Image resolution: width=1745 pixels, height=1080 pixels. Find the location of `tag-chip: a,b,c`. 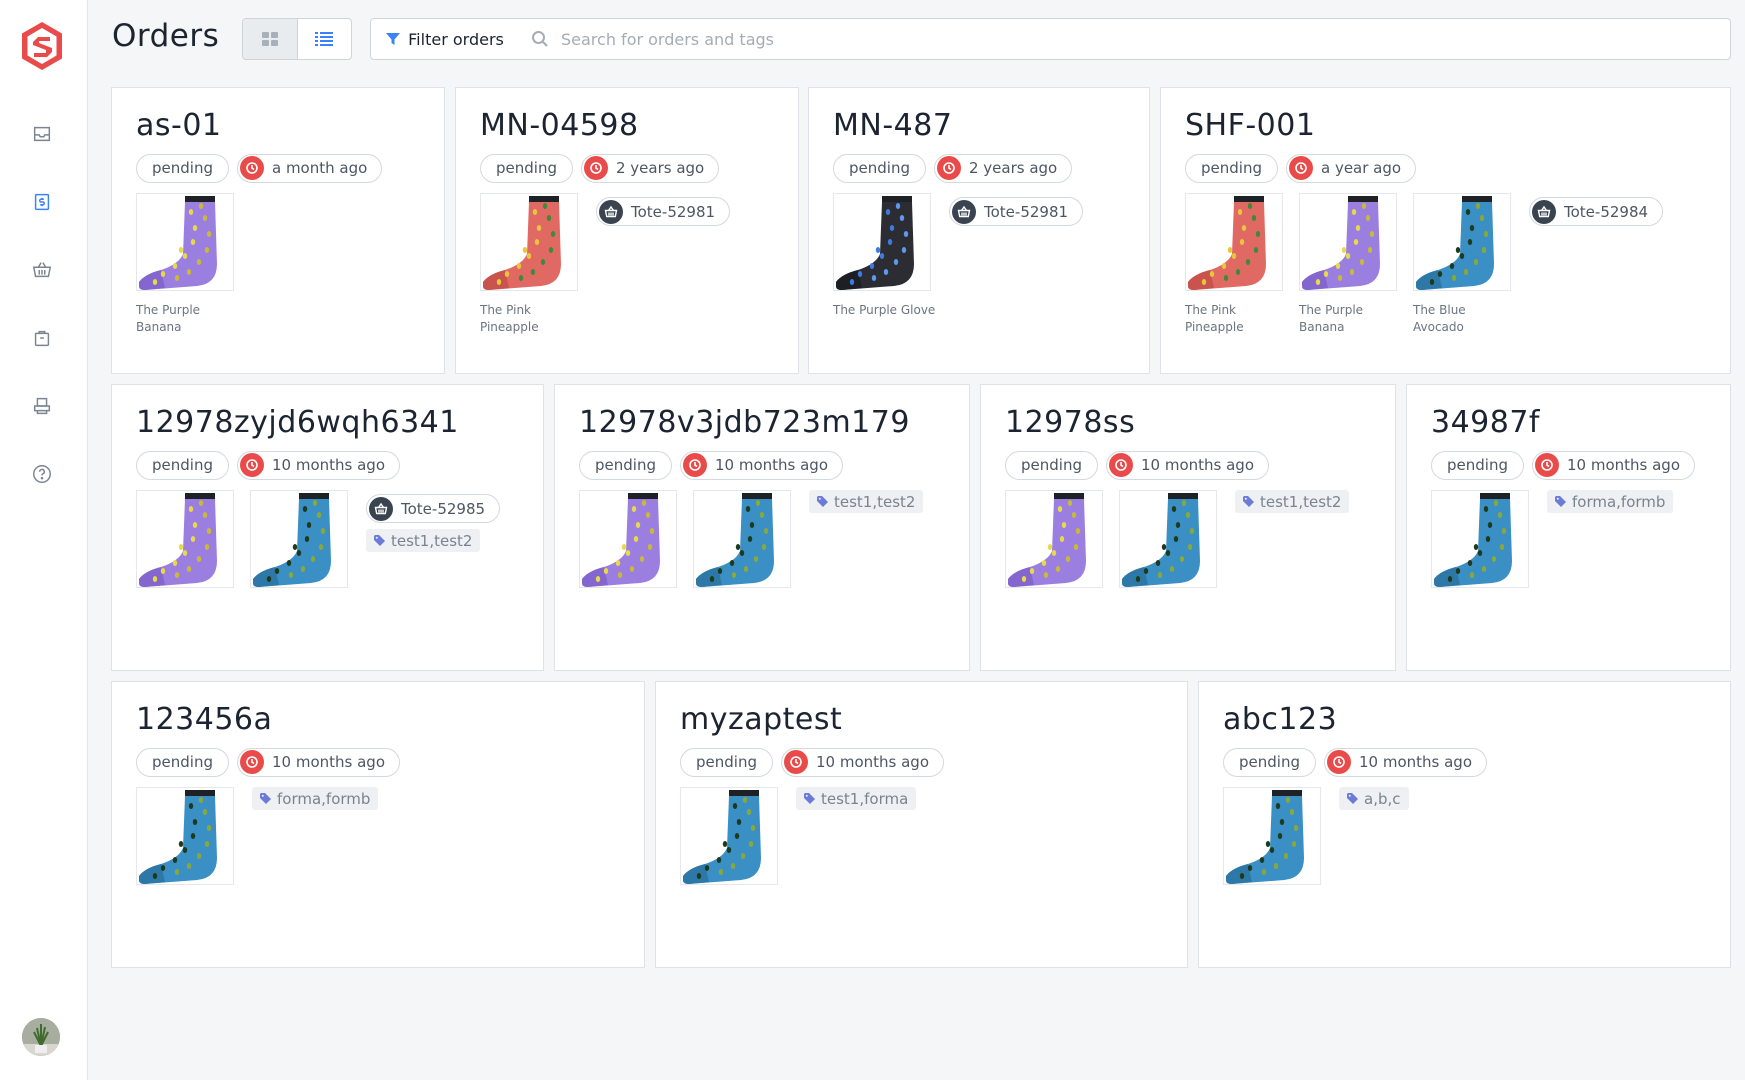

tag-chip: a,b,c is located at coordinates (1374, 798).